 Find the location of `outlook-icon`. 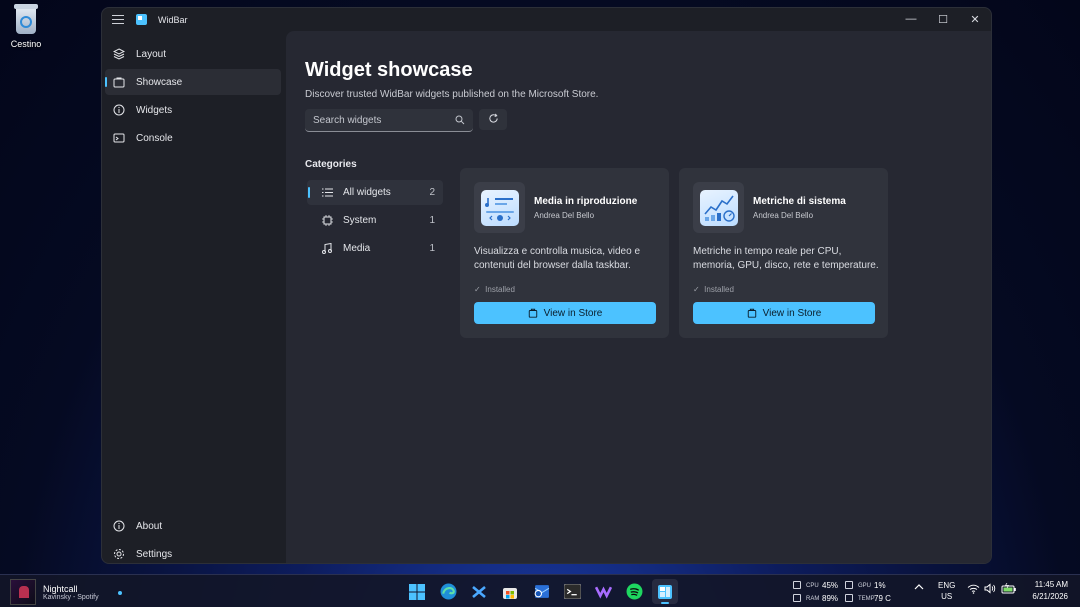

outlook-icon is located at coordinates (541, 591).